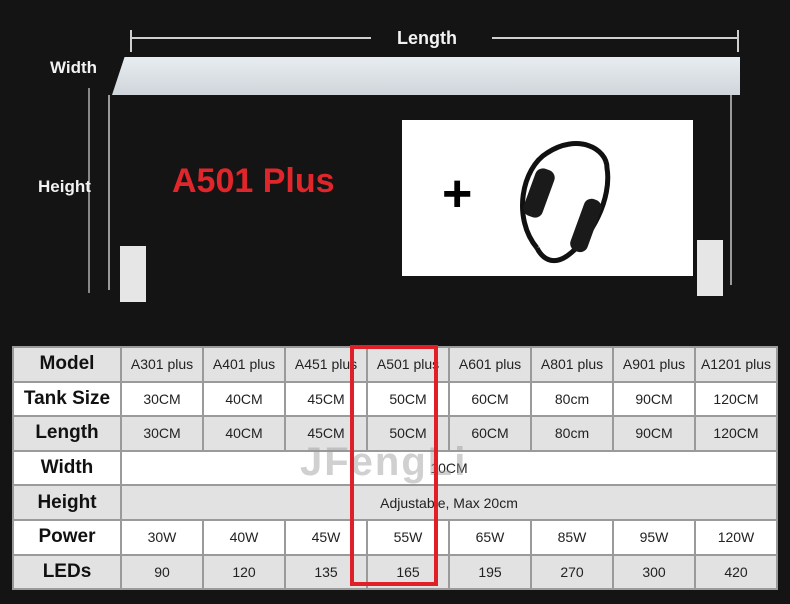 The height and width of the screenshot is (604, 790). What do you see at coordinates (565, 202) in the screenshot?
I see `dimmer-controller-cable-icon` at bounding box center [565, 202].